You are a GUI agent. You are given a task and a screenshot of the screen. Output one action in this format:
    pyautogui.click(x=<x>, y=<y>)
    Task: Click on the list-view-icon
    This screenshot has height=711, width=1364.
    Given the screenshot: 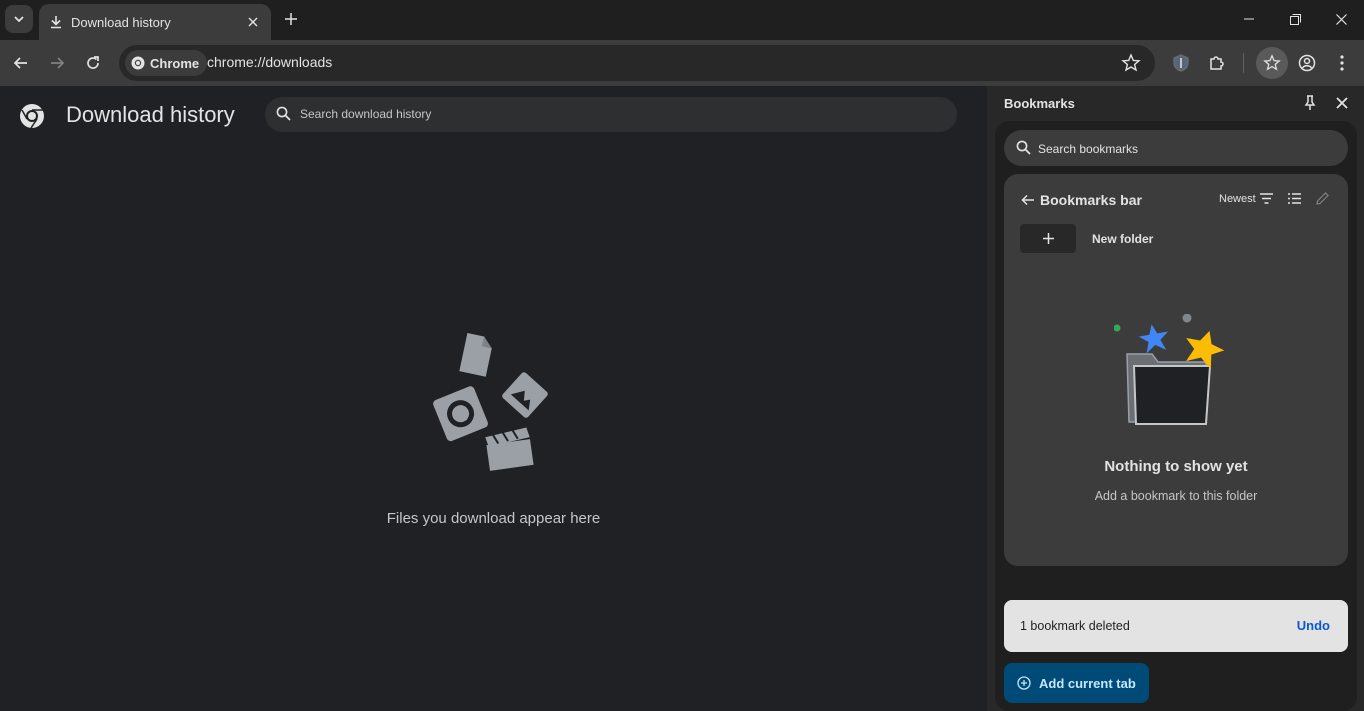 What is the action you would take?
    pyautogui.click(x=1294, y=198)
    